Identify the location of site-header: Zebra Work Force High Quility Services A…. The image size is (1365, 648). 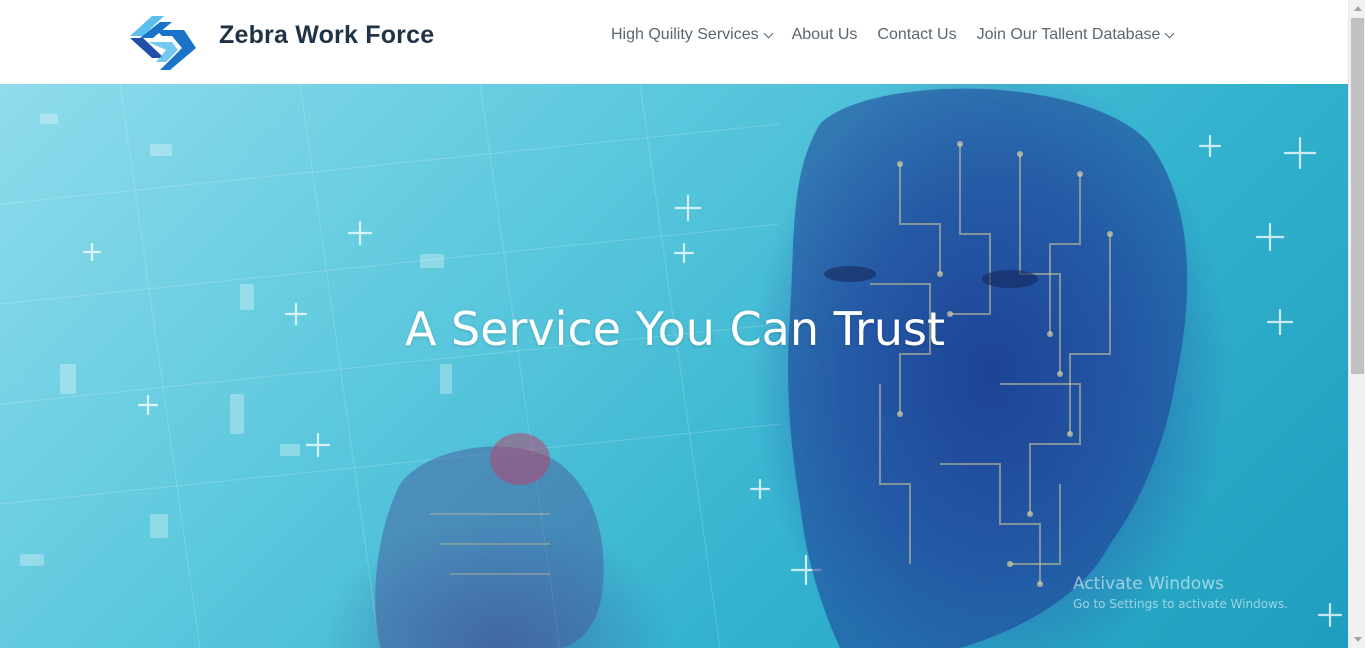
(674, 42).